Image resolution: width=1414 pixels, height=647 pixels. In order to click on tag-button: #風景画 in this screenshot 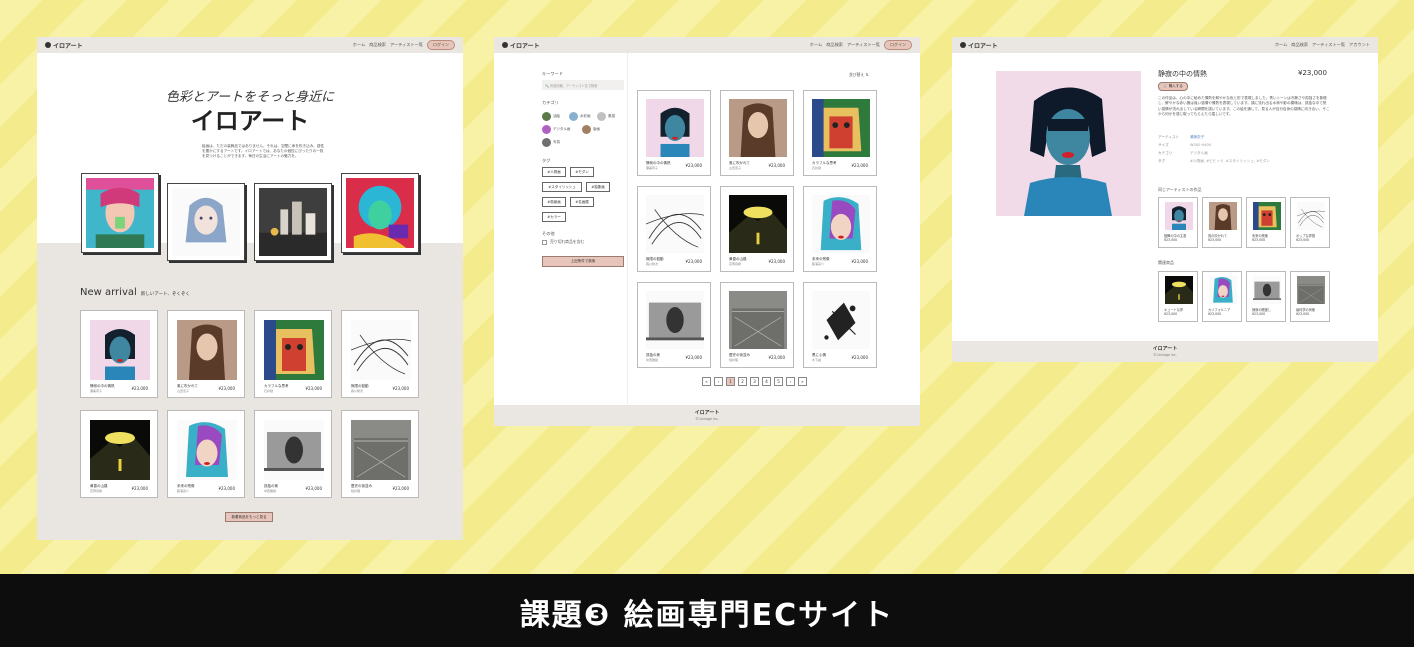, I will do `click(554, 202)`.